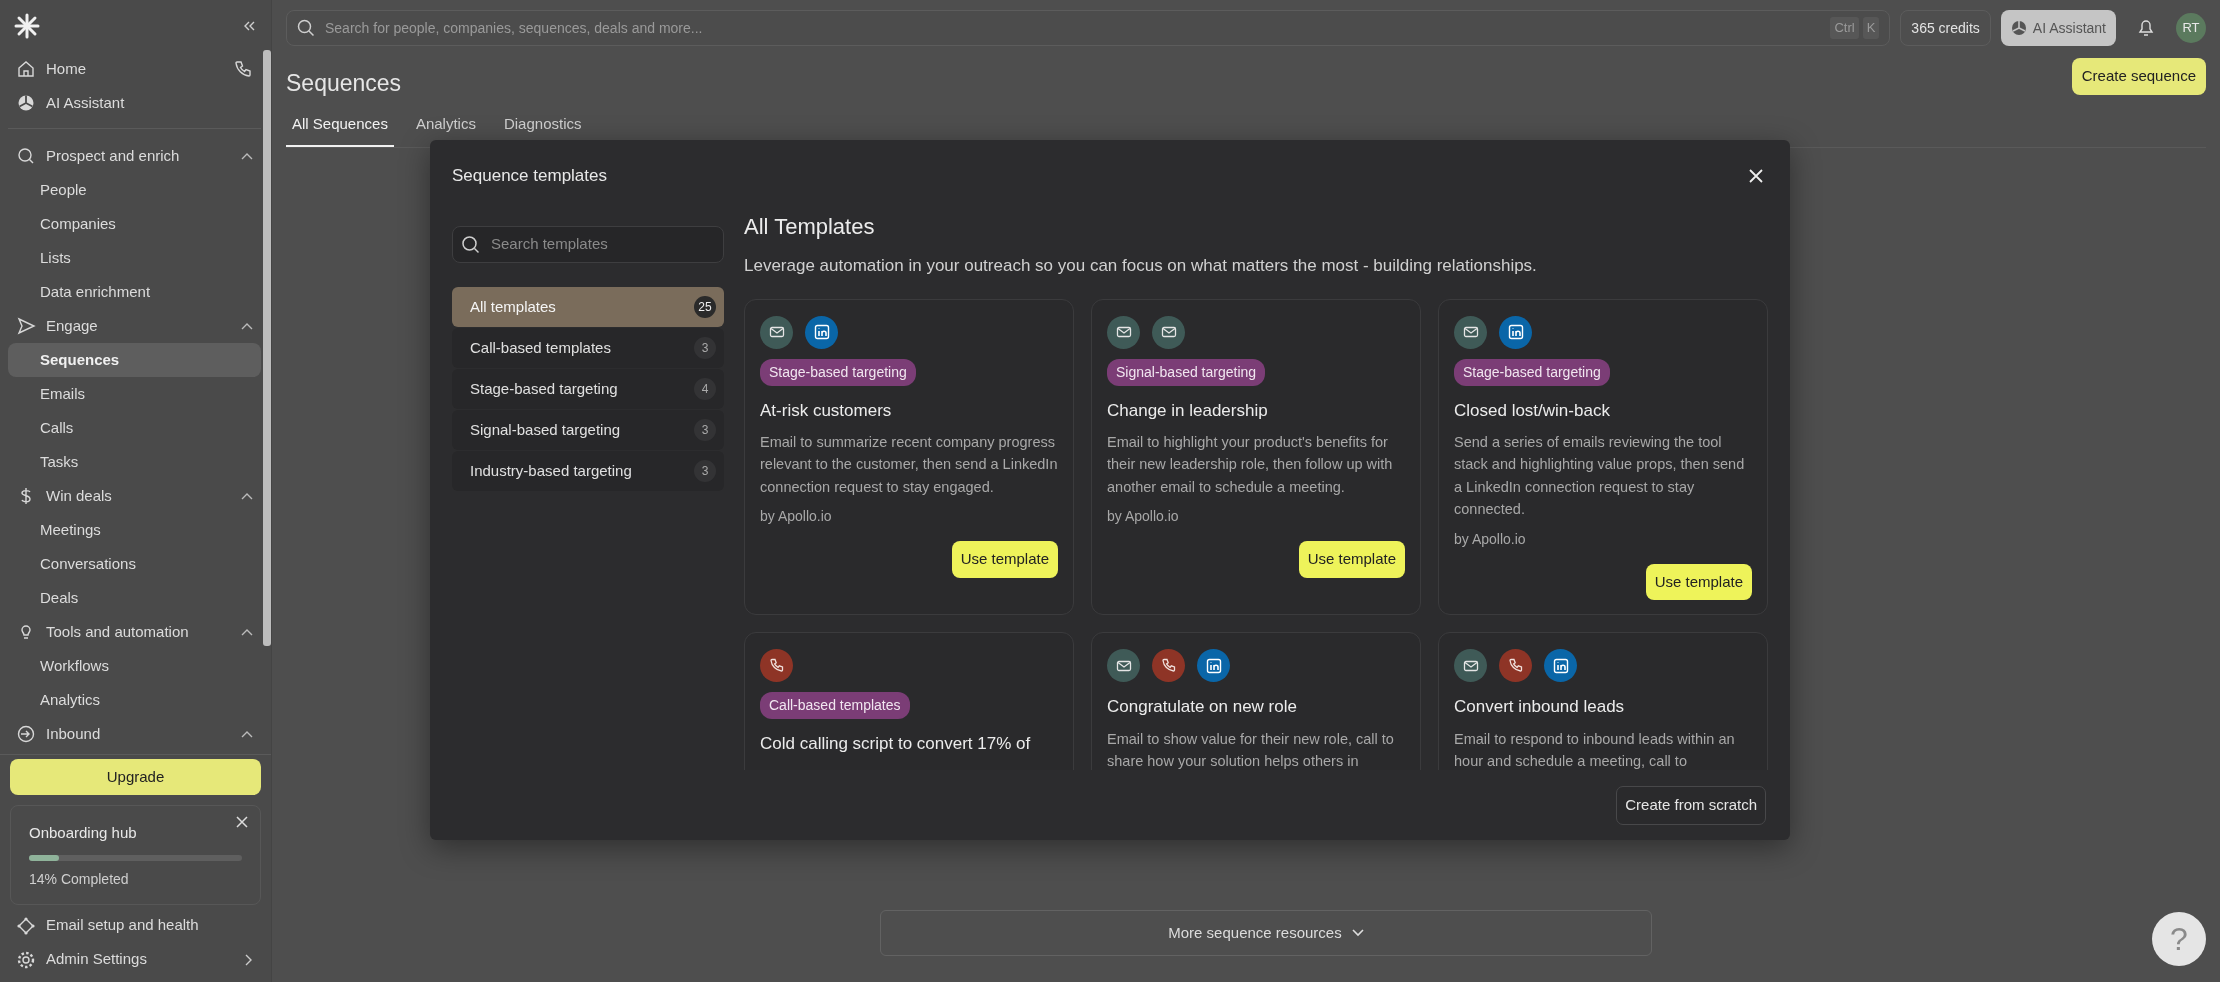  What do you see at coordinates (134, 925) in the screenshot?
I see `nav-item: Email setup and health` at bounding box center [134, 925].